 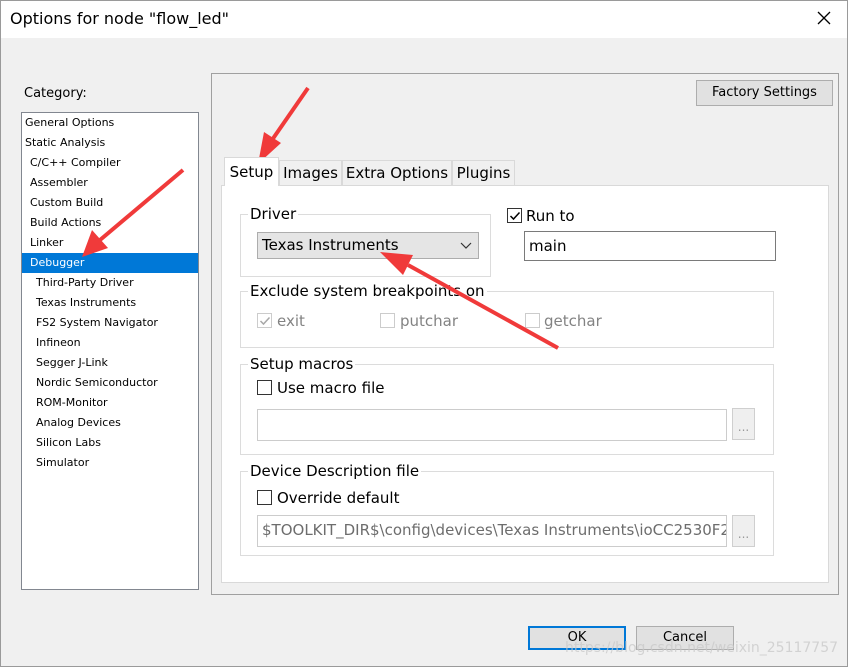 I want to click on run-to-checkbox, so click(x=514, y=215).